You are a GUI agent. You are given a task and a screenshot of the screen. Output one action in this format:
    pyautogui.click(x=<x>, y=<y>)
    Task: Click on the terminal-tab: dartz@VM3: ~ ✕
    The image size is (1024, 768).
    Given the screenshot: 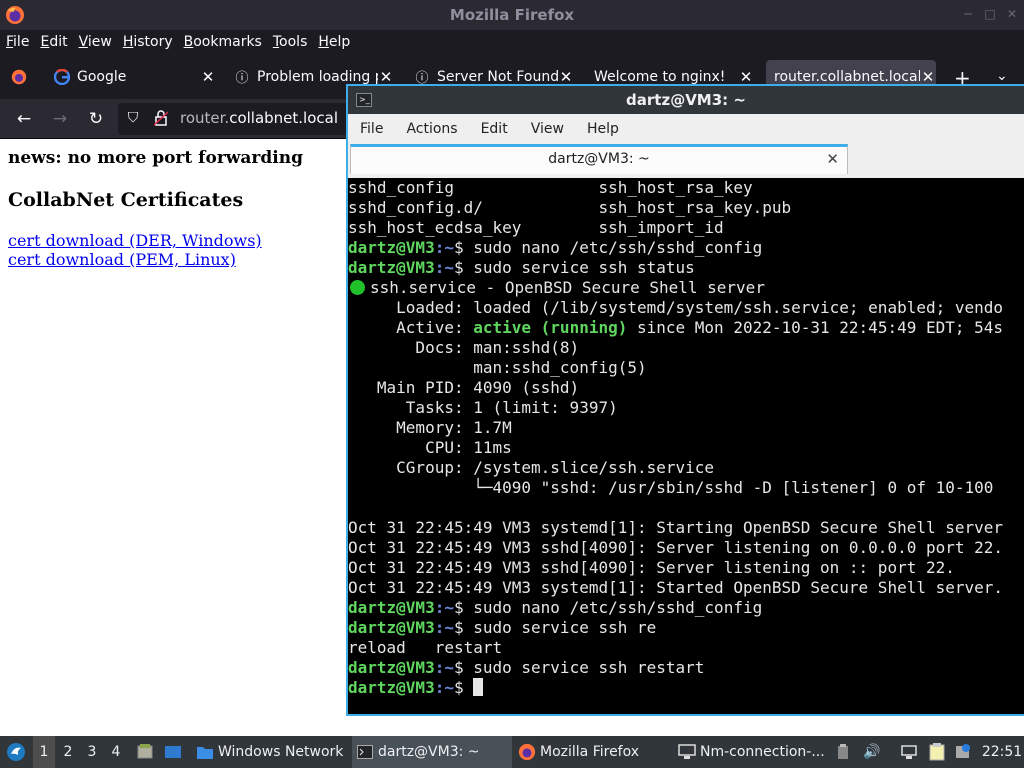 What is the action you would take?
    pyautogui.click(x=599, y=159)
    